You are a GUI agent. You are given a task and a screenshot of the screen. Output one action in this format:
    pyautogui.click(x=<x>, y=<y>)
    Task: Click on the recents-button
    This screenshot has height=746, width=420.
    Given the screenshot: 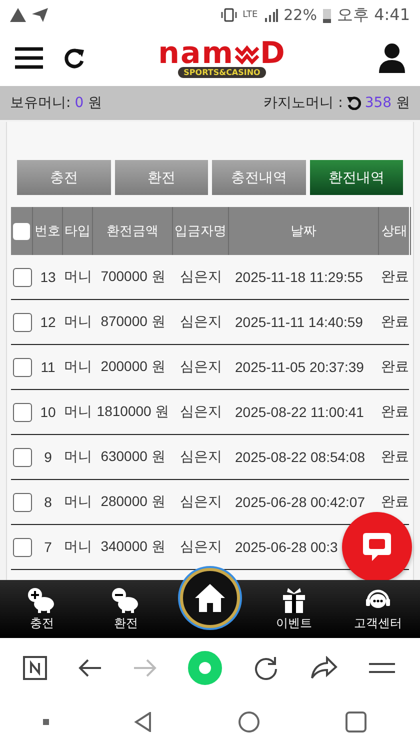 What is the action you would take?
    pyautogui.click(x=356, y=722)
    